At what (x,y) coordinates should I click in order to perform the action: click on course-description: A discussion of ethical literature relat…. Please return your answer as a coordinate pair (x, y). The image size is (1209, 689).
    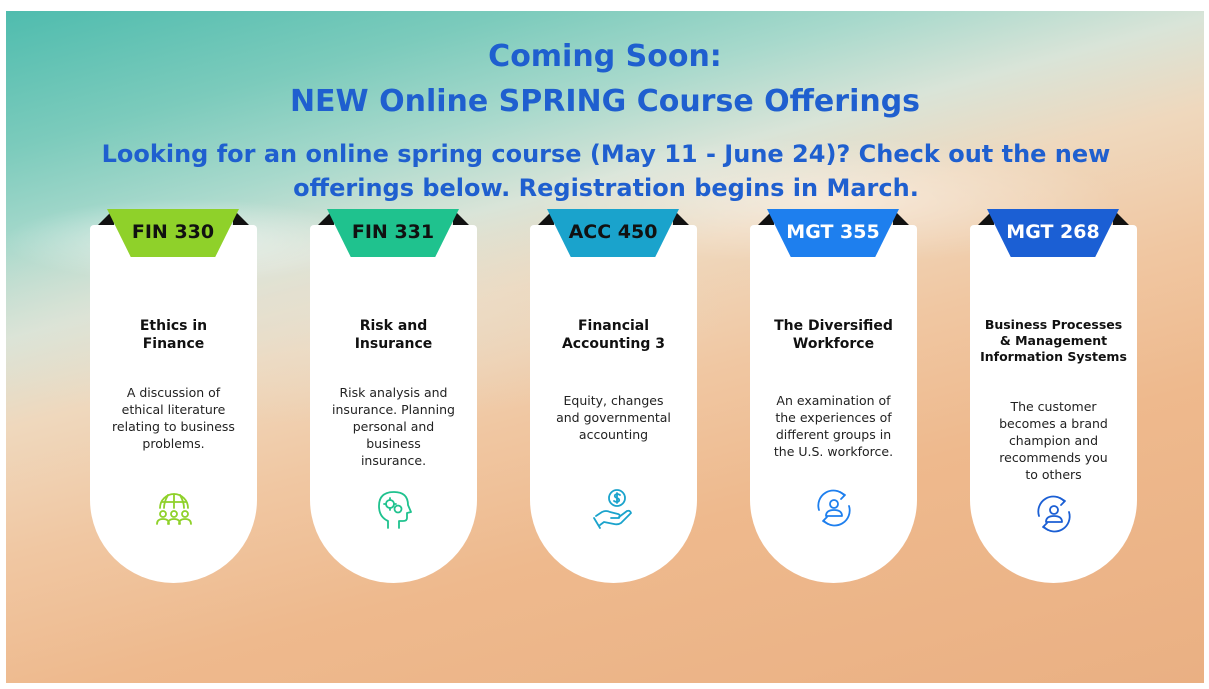
    Looking at the image, I should click on (173, 418).